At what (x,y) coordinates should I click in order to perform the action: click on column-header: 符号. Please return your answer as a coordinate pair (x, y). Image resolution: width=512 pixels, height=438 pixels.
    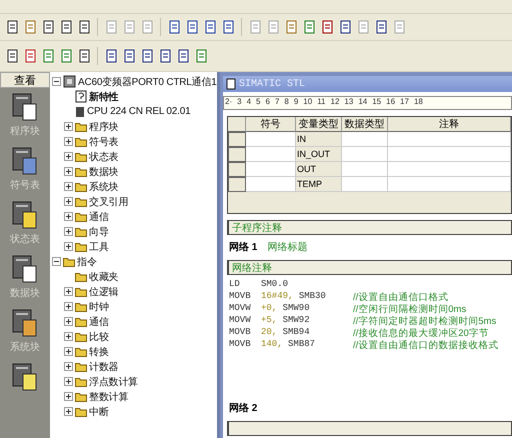
    Looking at the image, I should click on (271, 124).